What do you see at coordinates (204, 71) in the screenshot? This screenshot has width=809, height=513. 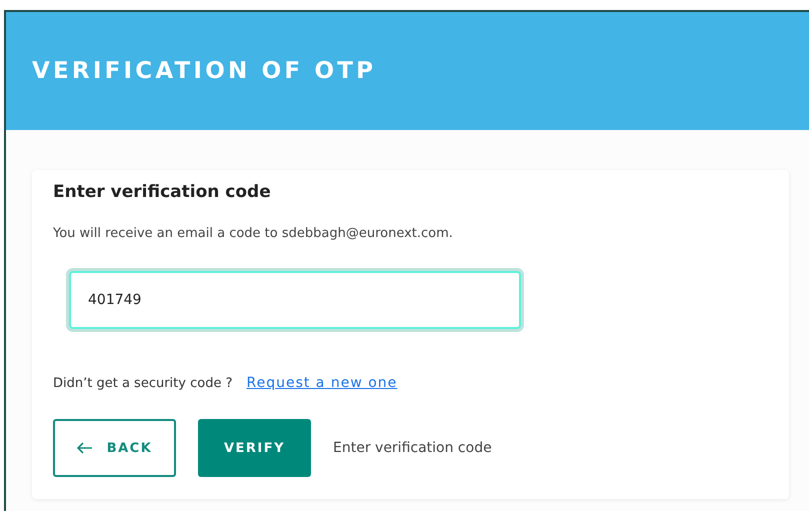 I see `page-title: VERIFICATION OF OTP` at bounding box center [204, 71].